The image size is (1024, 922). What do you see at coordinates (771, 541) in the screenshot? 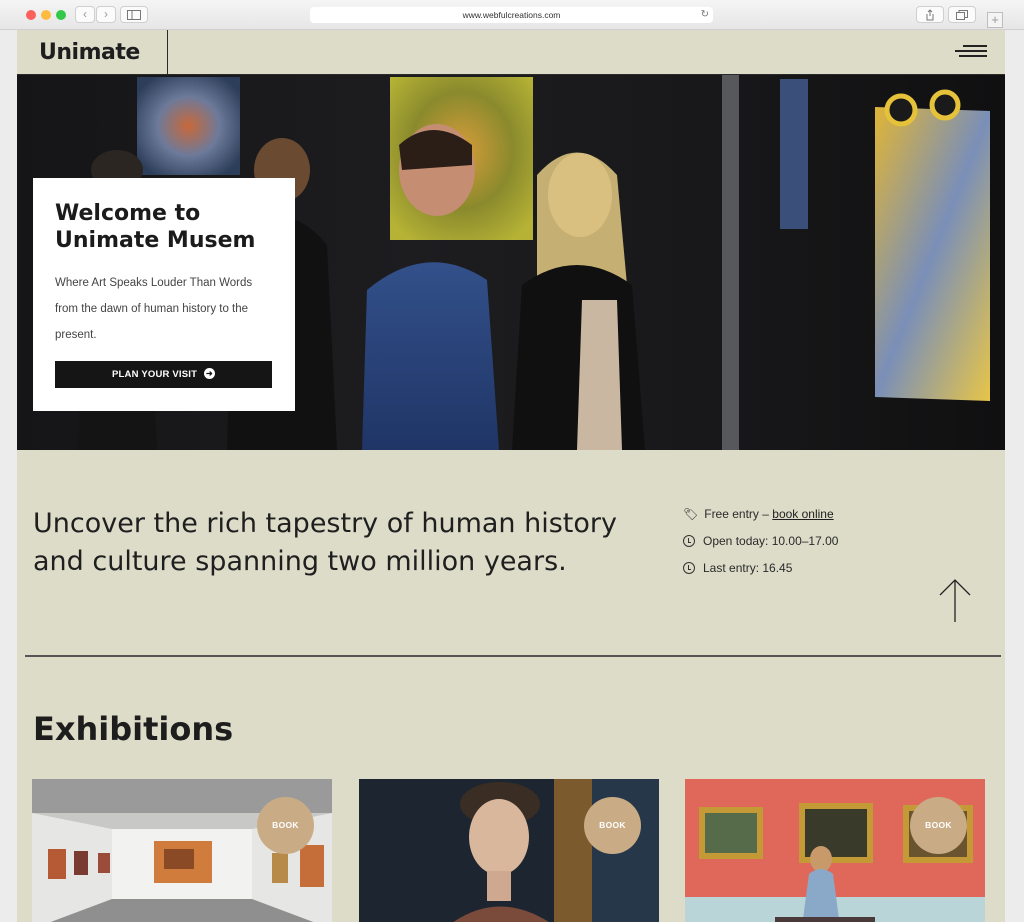
I see `opening-hours-text: Open today: 10.00–17.00` at bounding box center [771, 541].